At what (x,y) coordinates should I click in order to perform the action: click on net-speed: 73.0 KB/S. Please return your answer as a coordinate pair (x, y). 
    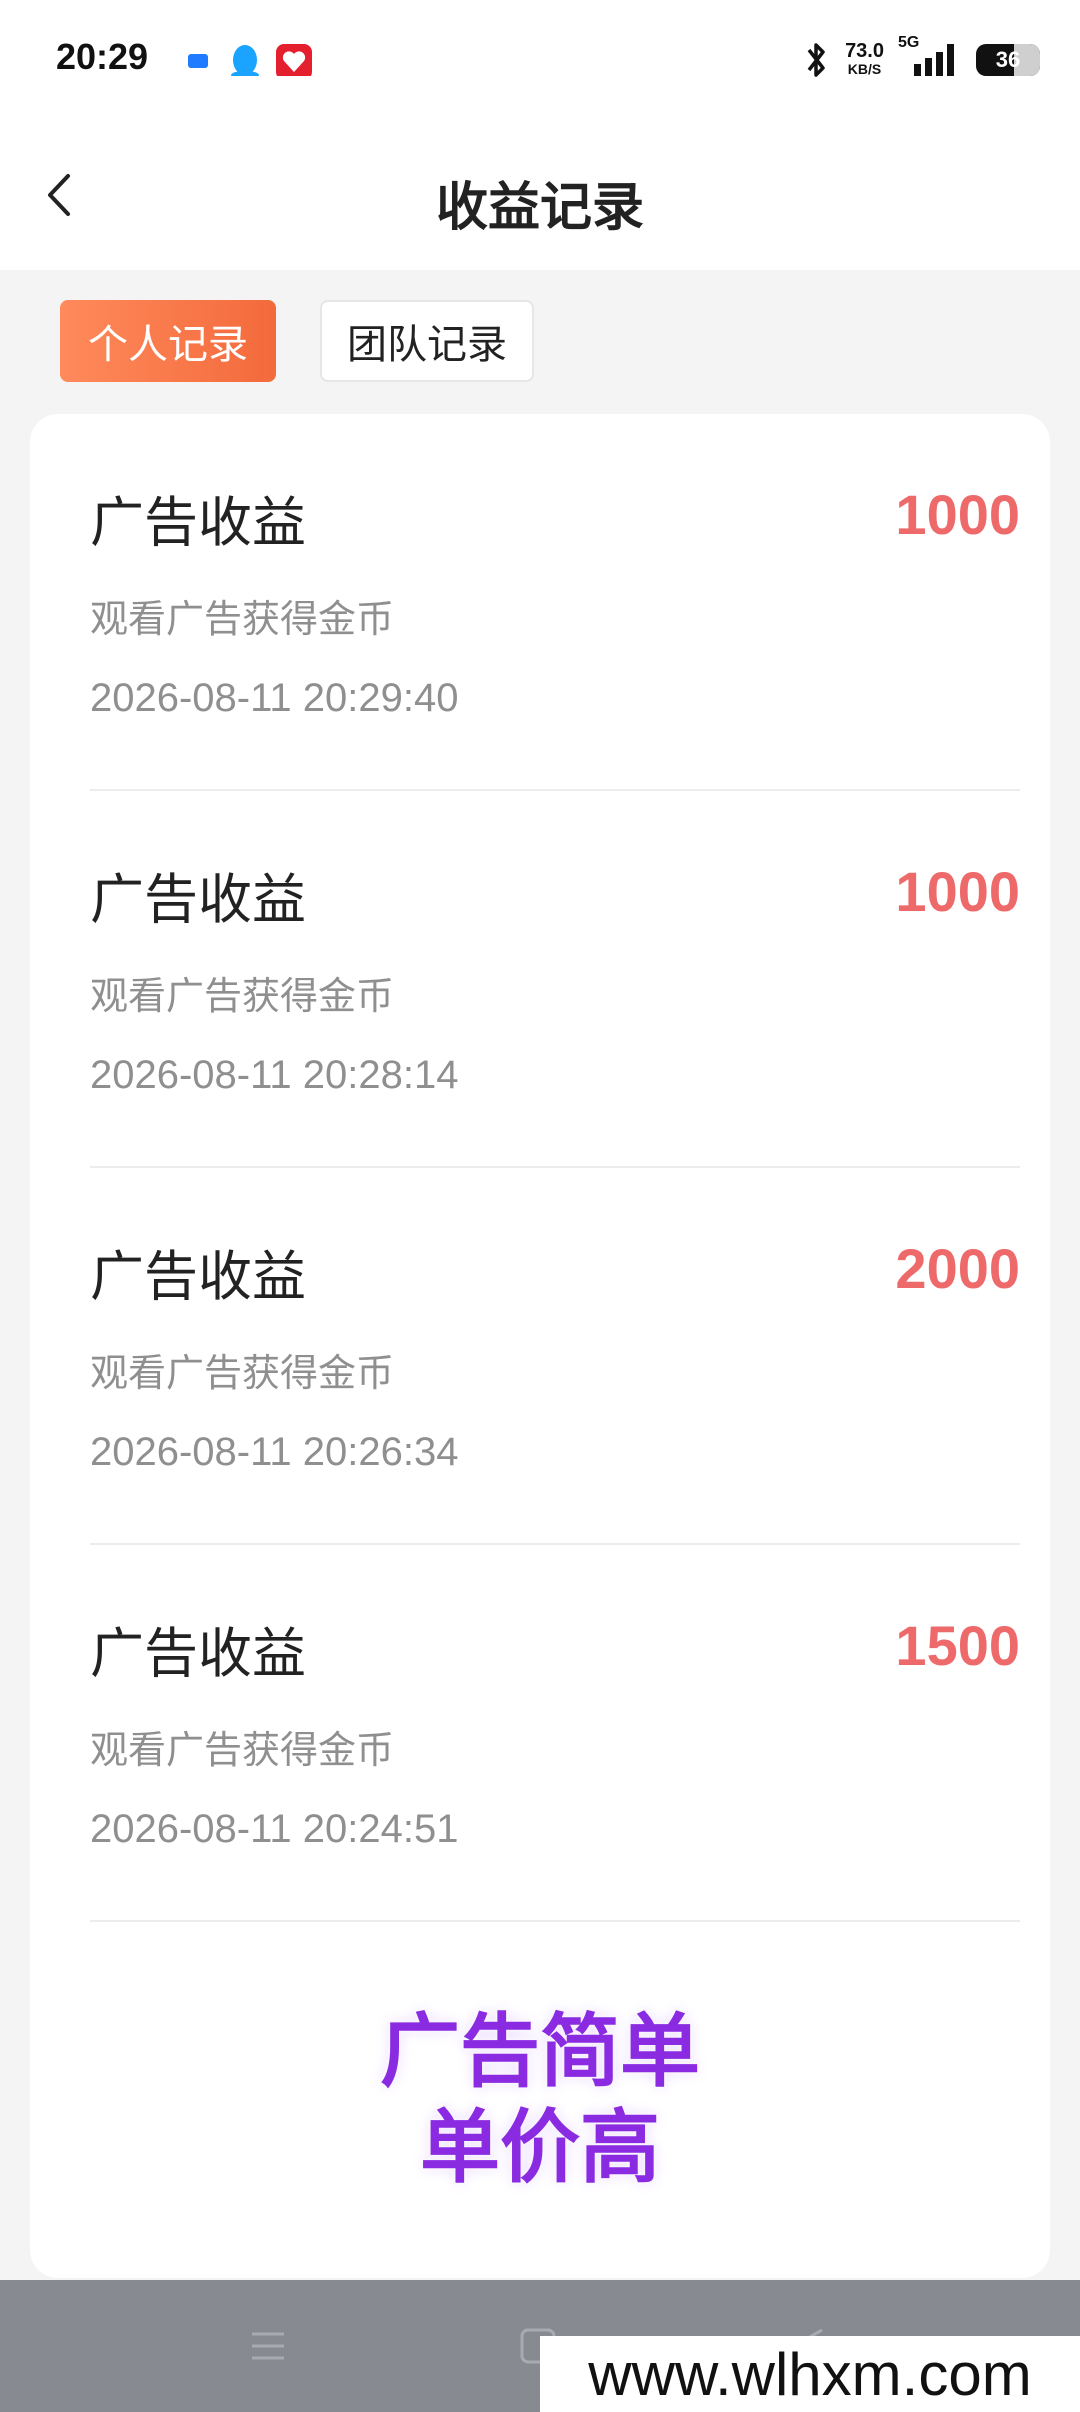
    Looking at the image, I should click on (864, 59).